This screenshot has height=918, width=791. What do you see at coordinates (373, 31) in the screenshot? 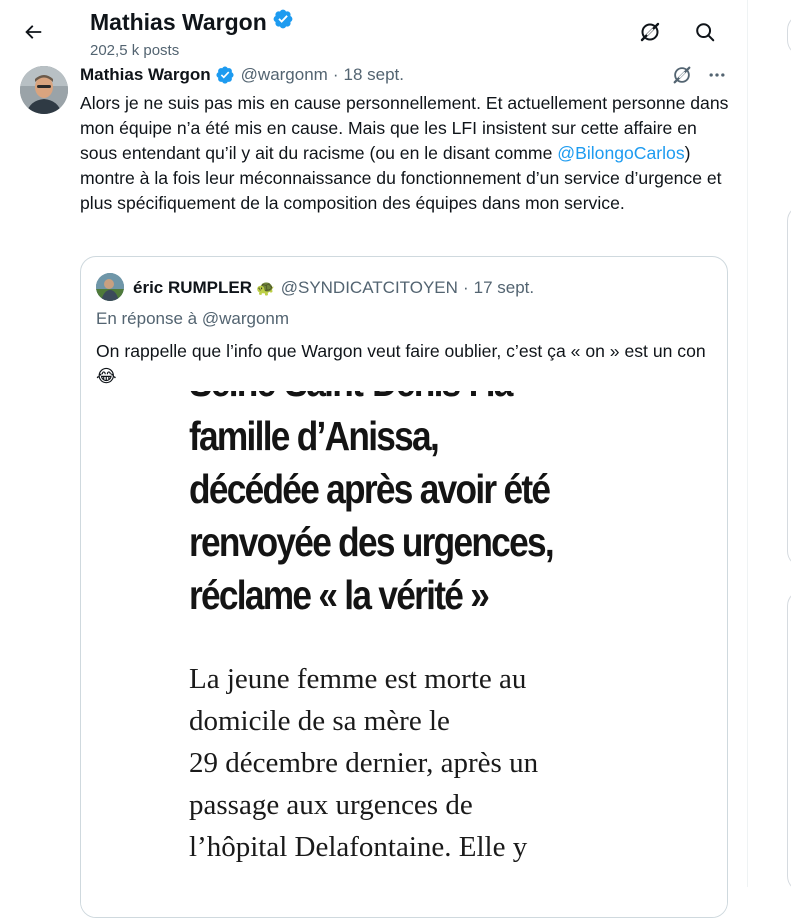
I see `profile-header: Mathias Wargon 202,5 k posts` at bounding box center [373, 31].